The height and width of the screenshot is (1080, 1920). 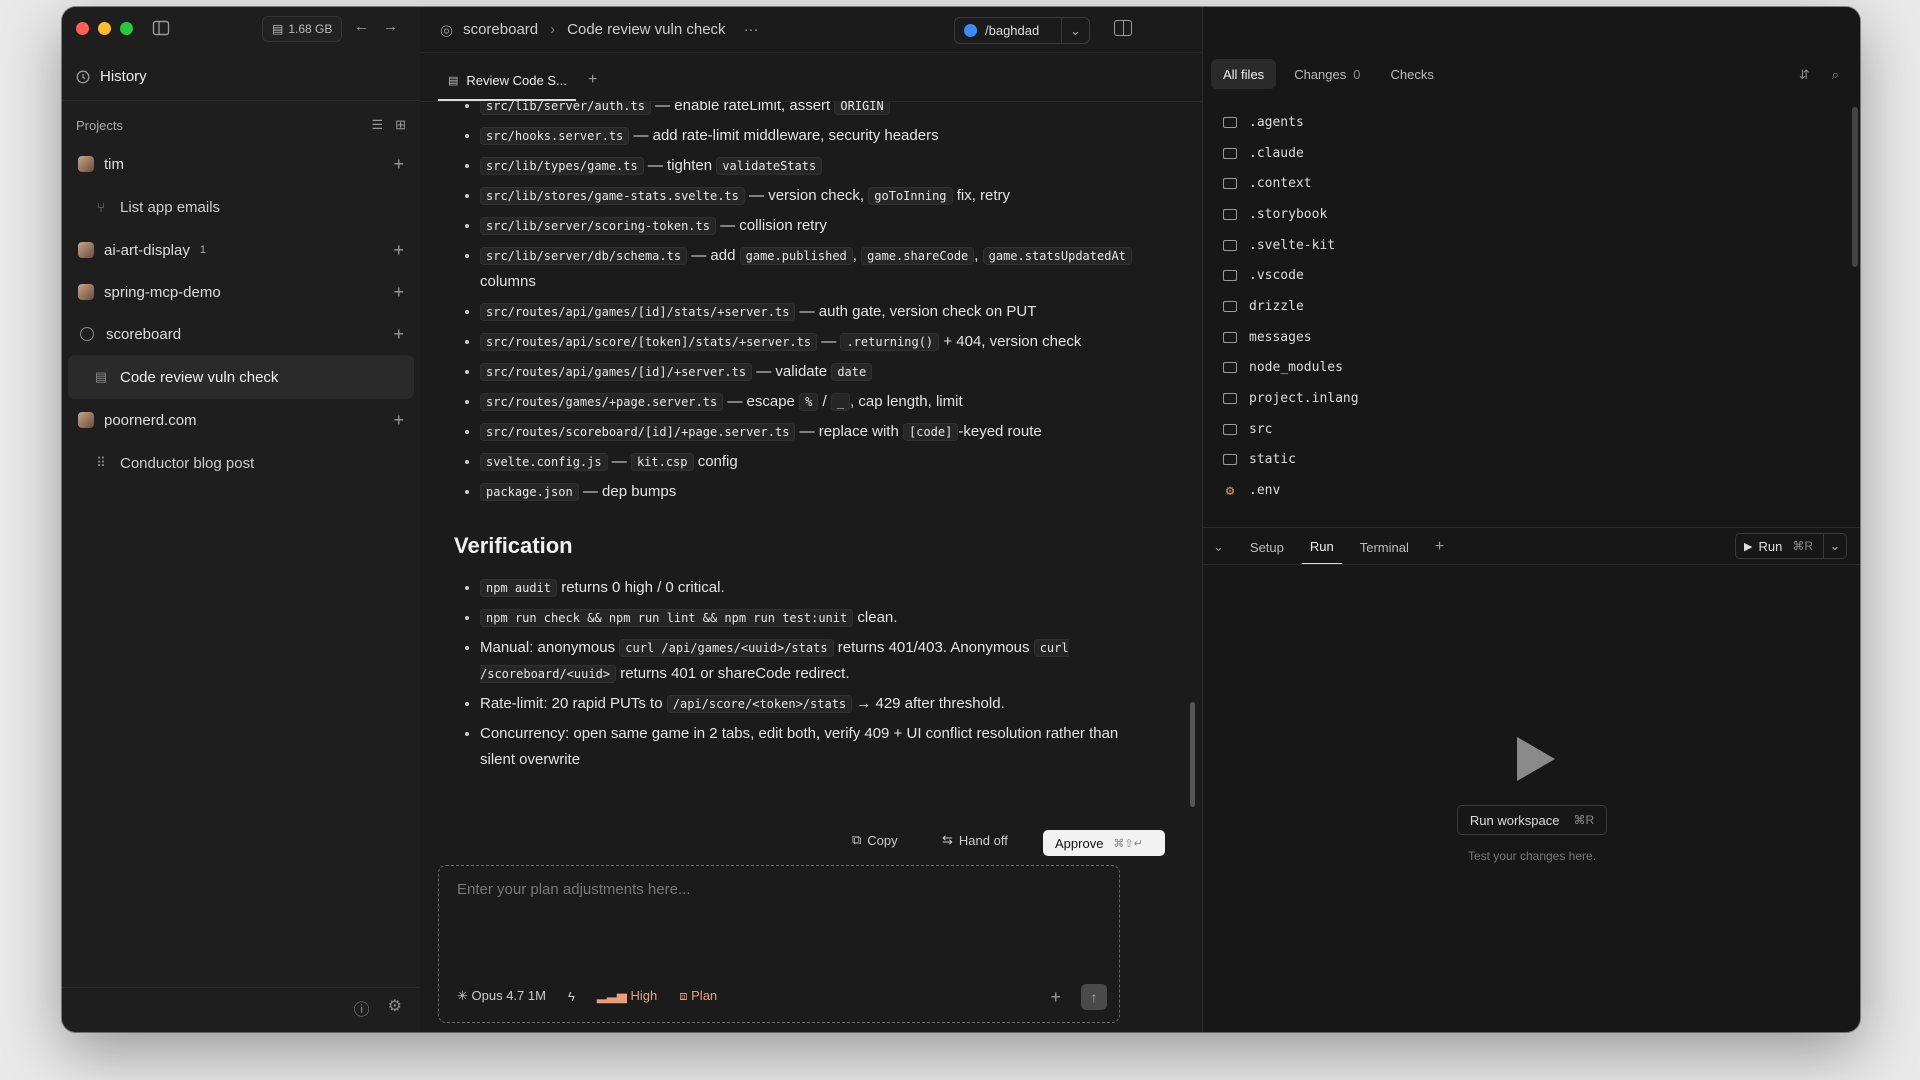 I want to click on file-row: .svelte-kit, so click(x=1523, y=245).